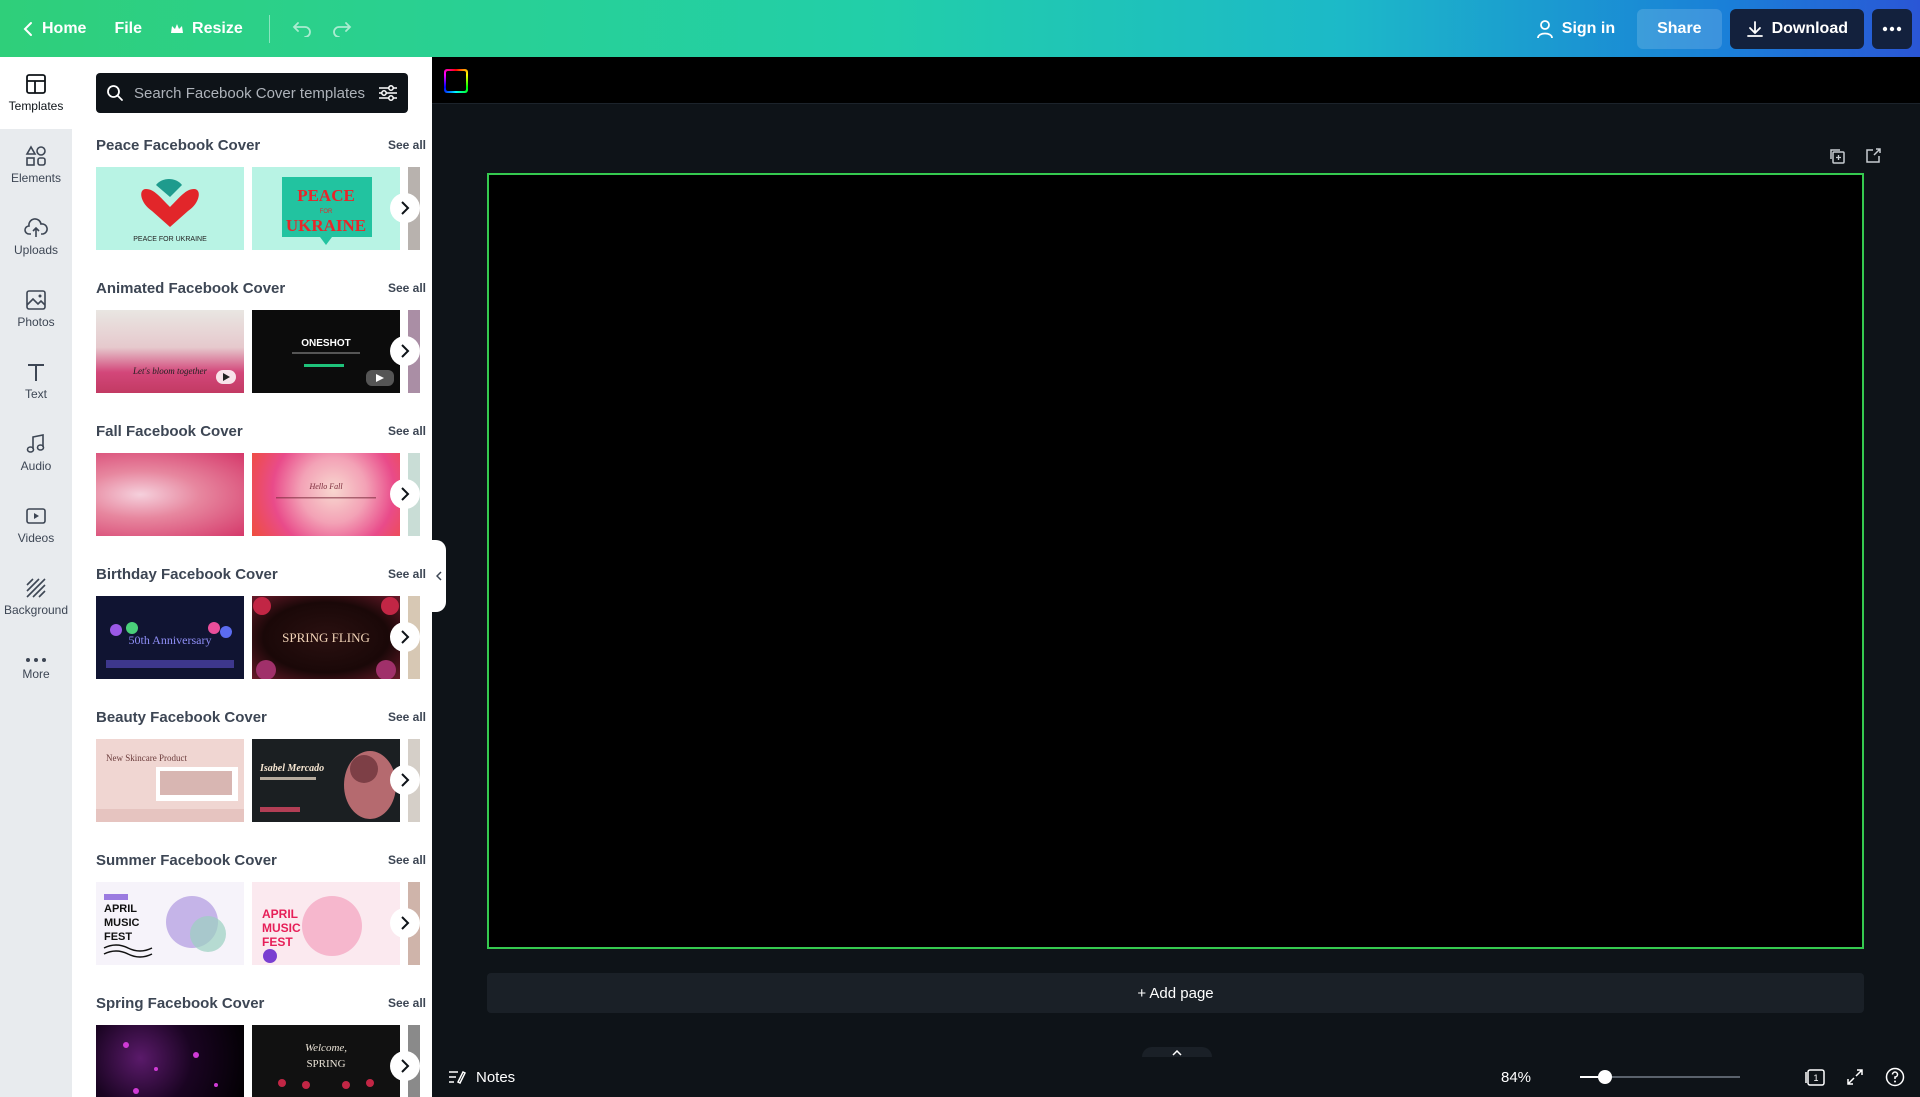  I want to click on section-title: Animated Facebook Cover, so click(191, 288).